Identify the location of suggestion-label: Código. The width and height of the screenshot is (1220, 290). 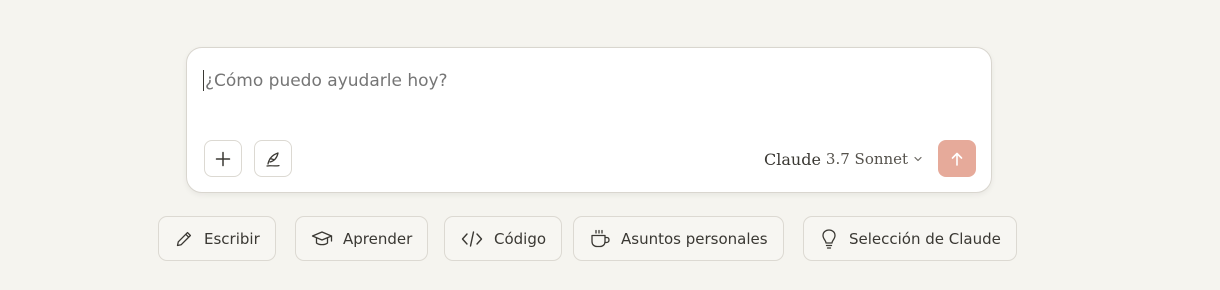
(520, 238).